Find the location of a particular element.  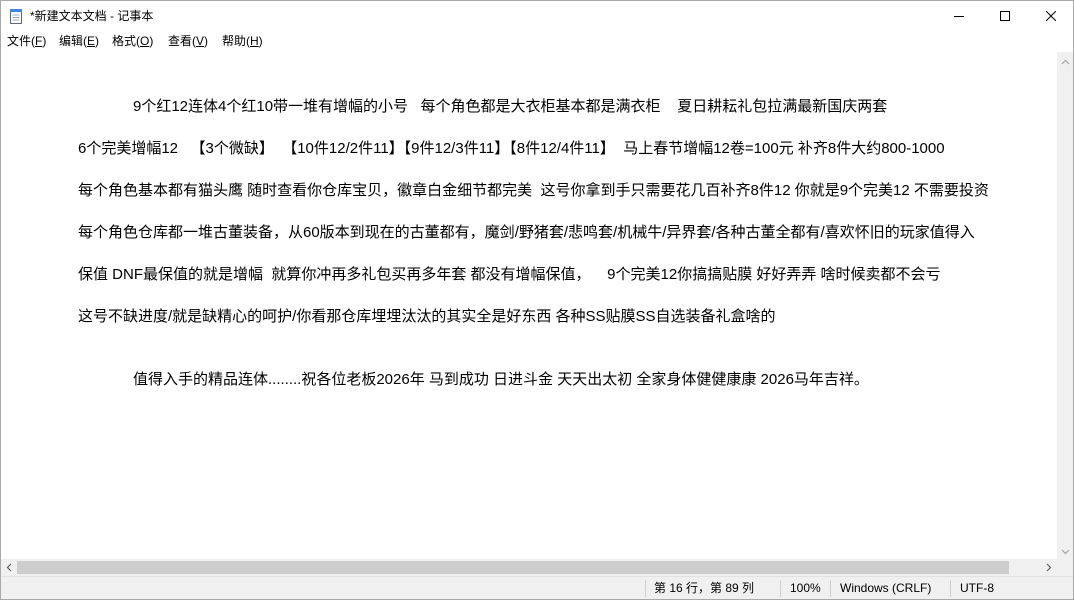

cursor-position: 第 16 行，第 89 列 is located at coordinates (704, 588).